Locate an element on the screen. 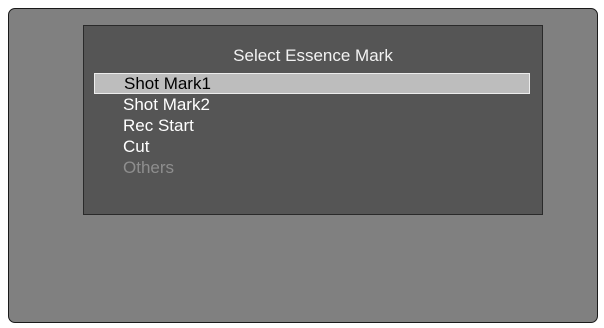 The image size is (604, 328). menu-item-rec-start: Rec Start is located at coordinates (312, 125).